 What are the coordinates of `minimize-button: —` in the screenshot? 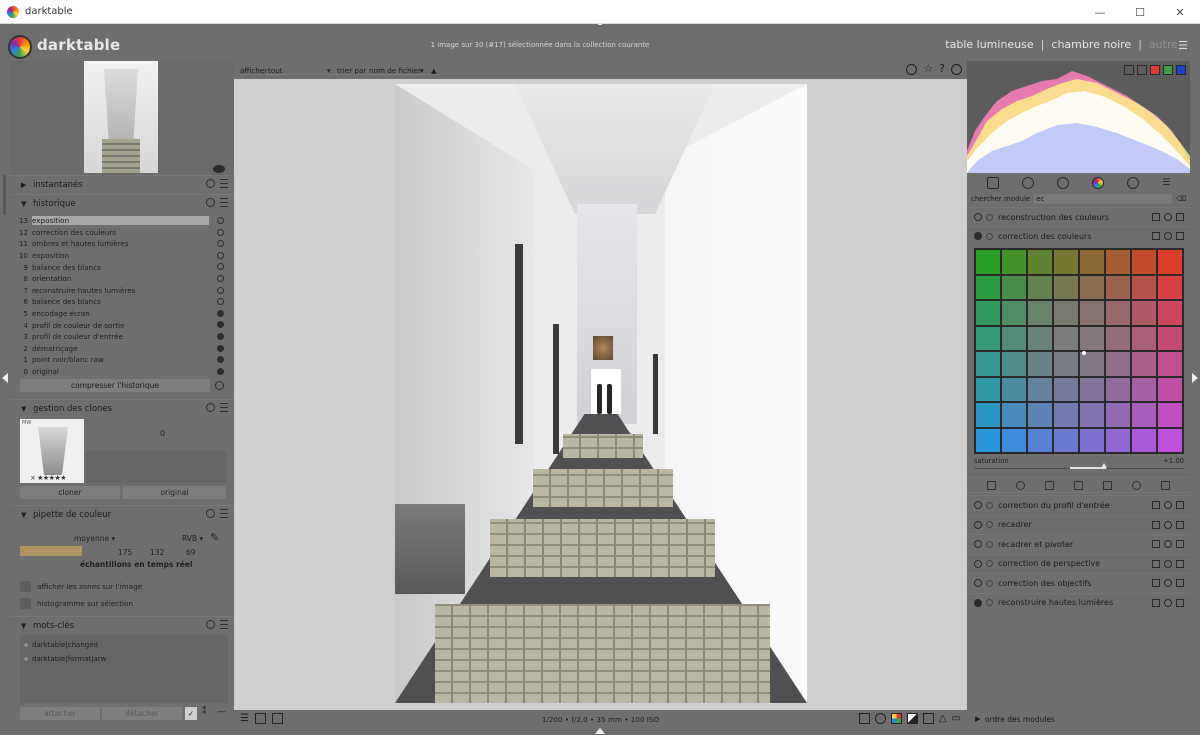 It's located at (1100, 12).